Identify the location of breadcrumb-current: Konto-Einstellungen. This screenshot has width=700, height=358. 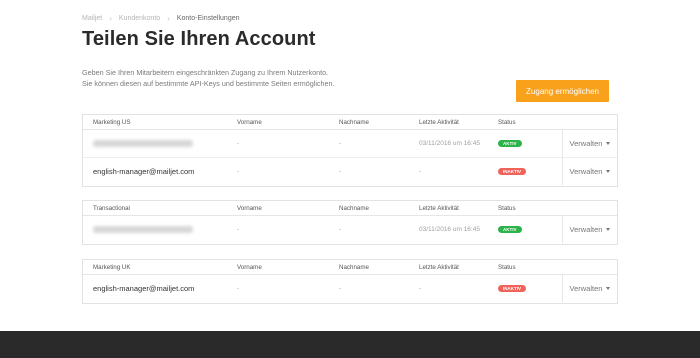
(208, 18).